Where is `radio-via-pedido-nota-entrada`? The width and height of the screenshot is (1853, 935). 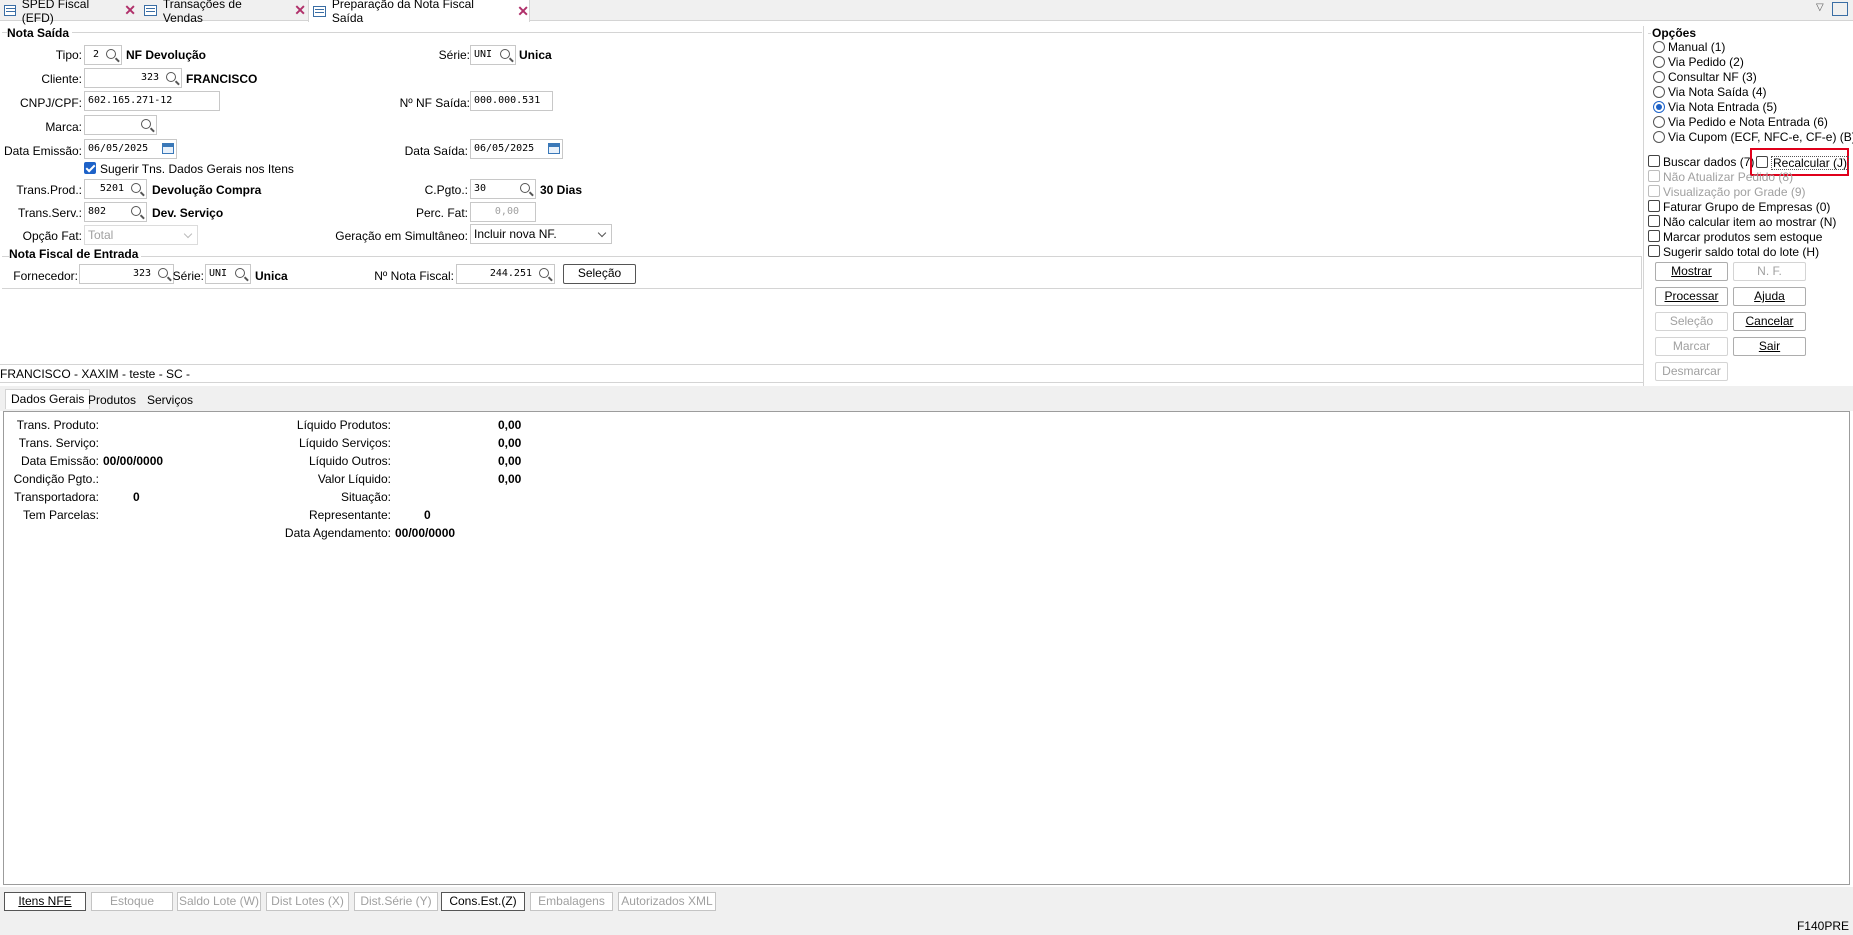 radio-via-pedido-nota-entrada is located at coordinates (1659, 122).